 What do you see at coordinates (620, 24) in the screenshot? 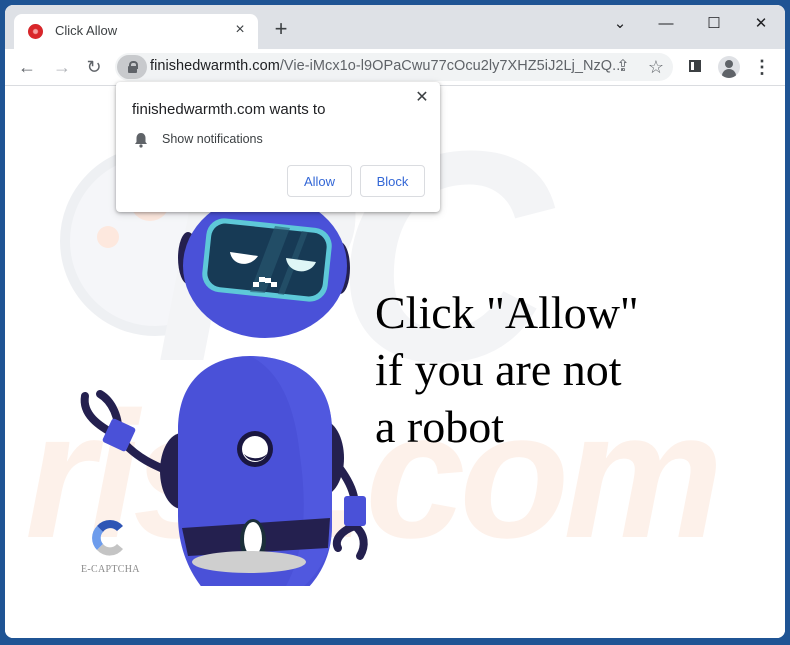
I see `tab-search-icon: ⌄` at bounding box center [620, 24].